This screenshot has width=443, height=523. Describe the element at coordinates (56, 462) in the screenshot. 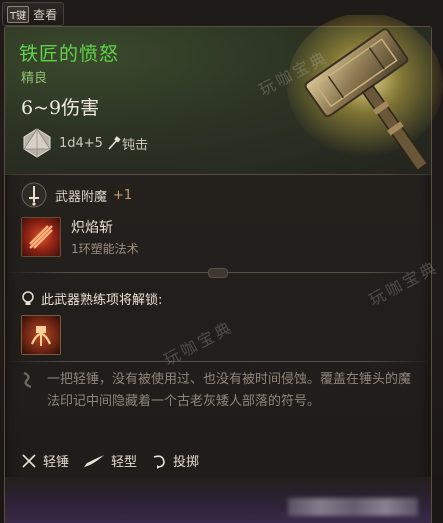

I see `property-label: 轻锤` at that location.